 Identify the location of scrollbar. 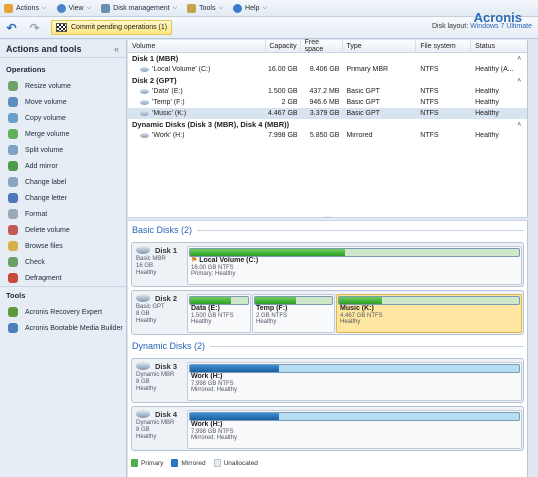
(533, 258).